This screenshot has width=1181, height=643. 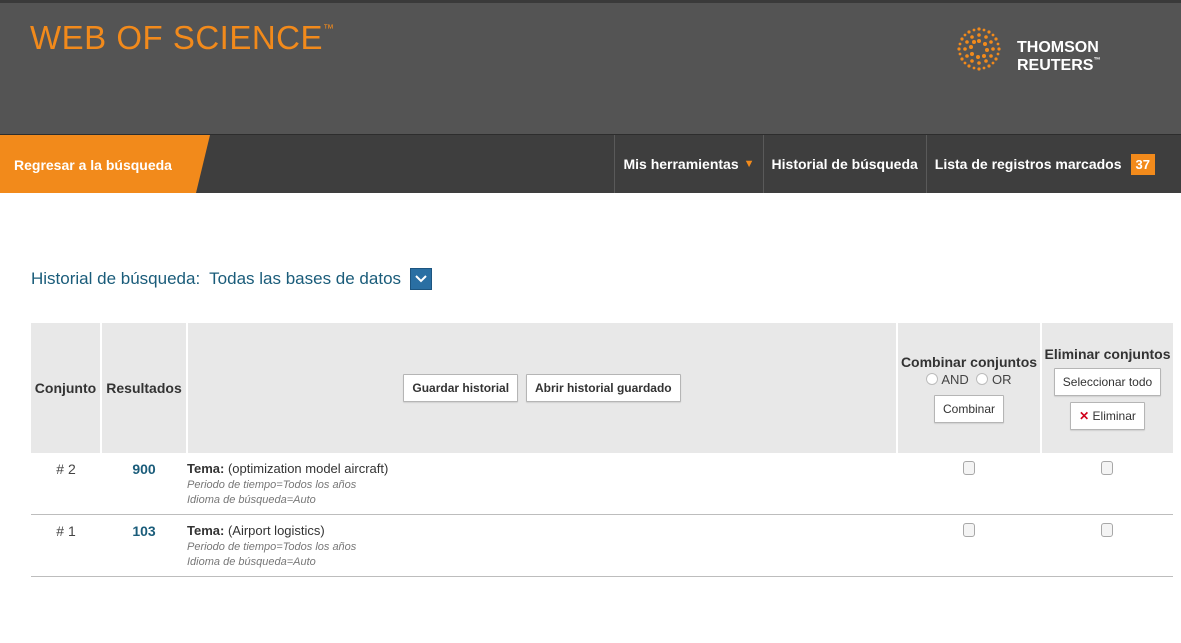 What do you see at coordinates (66, 484) in the screenshot?
I see `set-number: # 2` at bounding box center [66, 484].